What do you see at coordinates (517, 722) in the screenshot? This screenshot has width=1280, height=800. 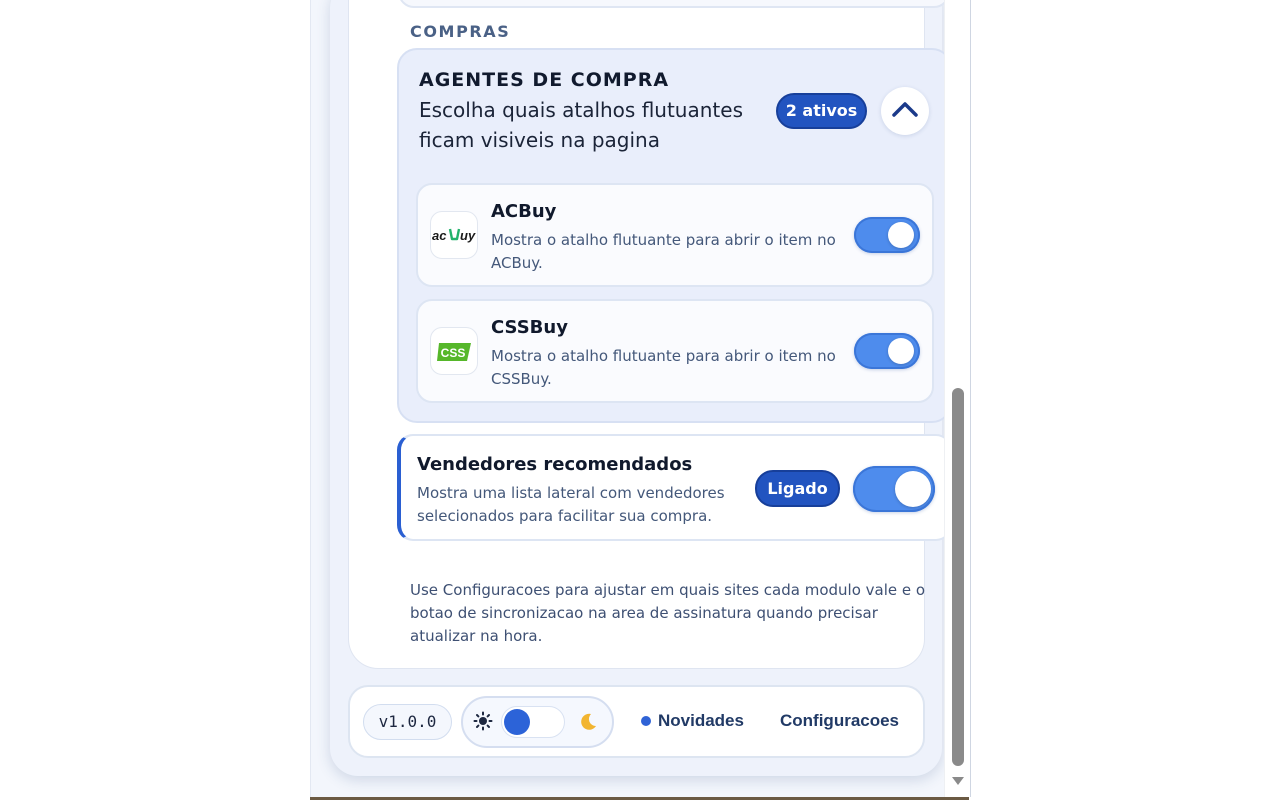 I see `theme-knob` at bounding box center [517, 722].